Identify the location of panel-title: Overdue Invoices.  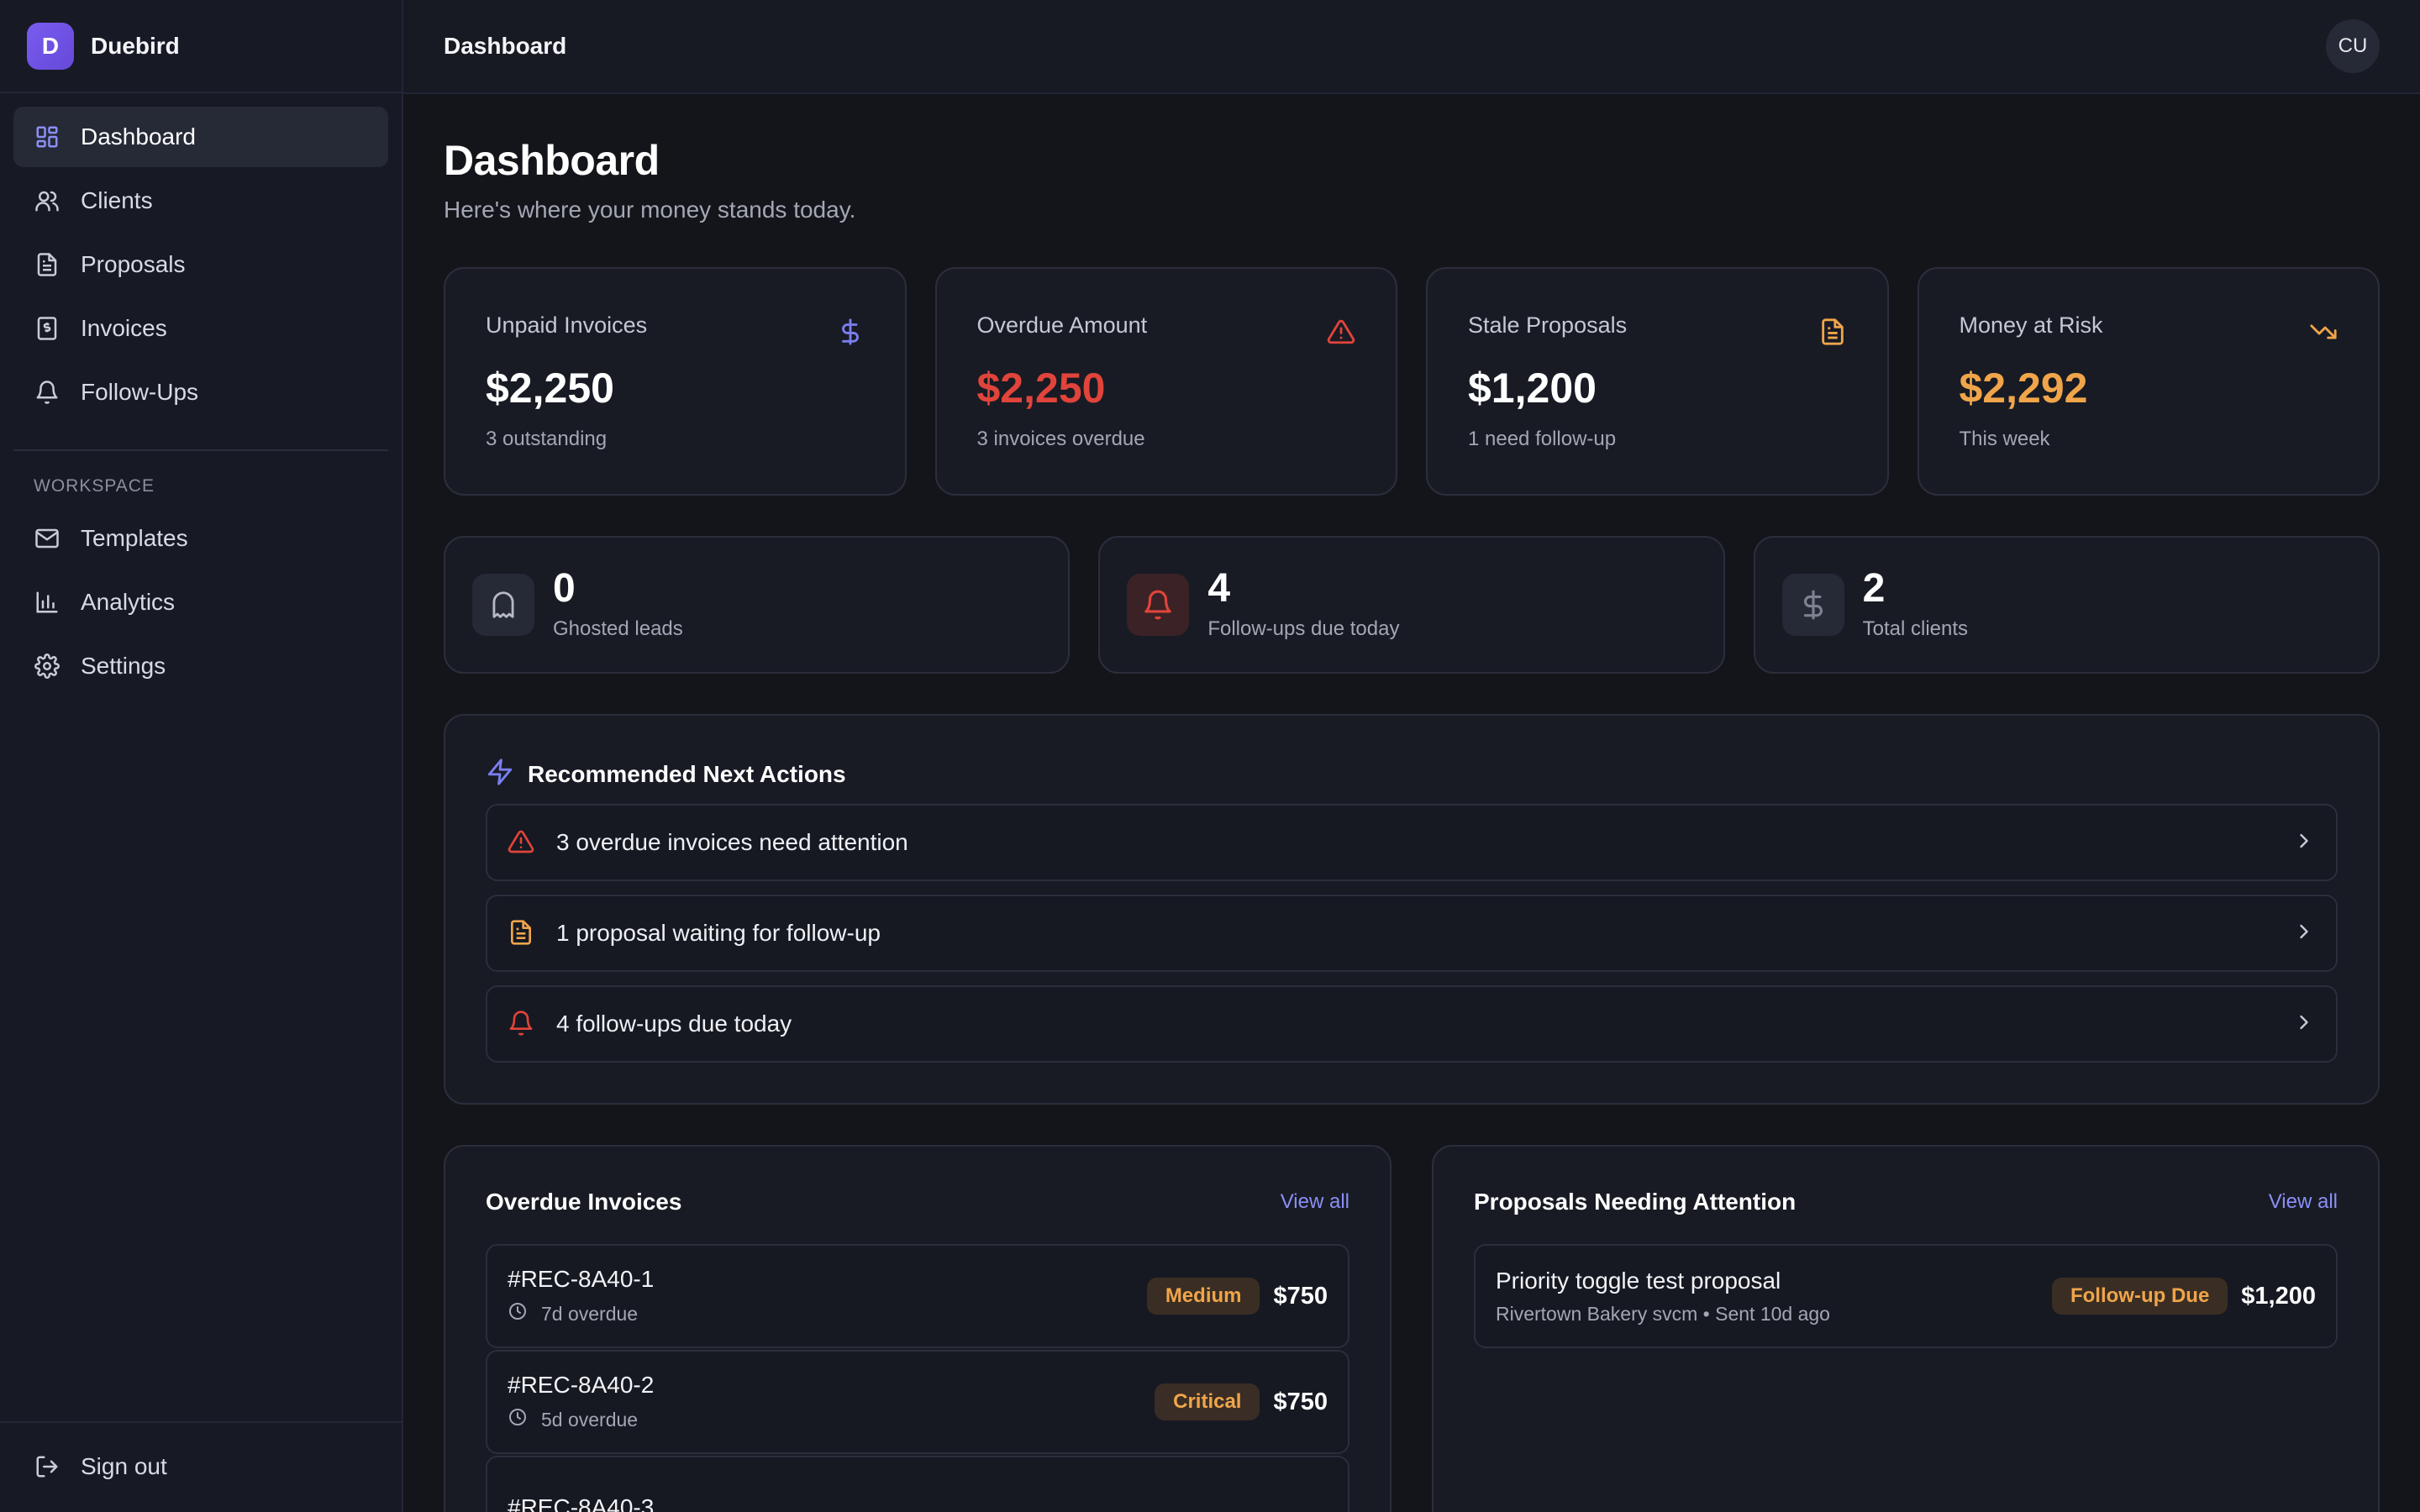
(584, 1202).